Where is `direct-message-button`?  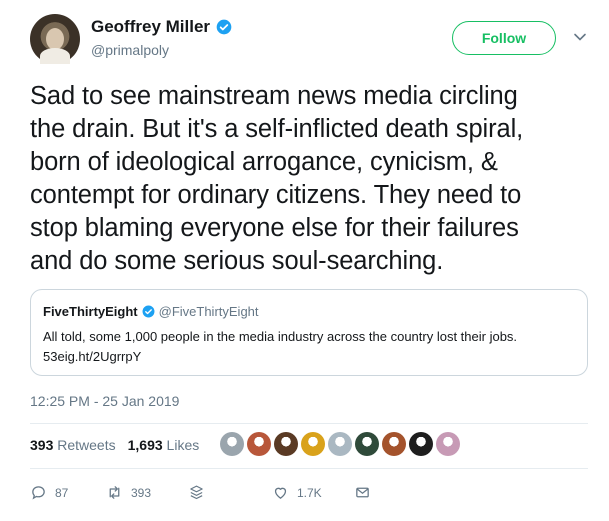
direct-message-button is located at coordinates (362, 492).